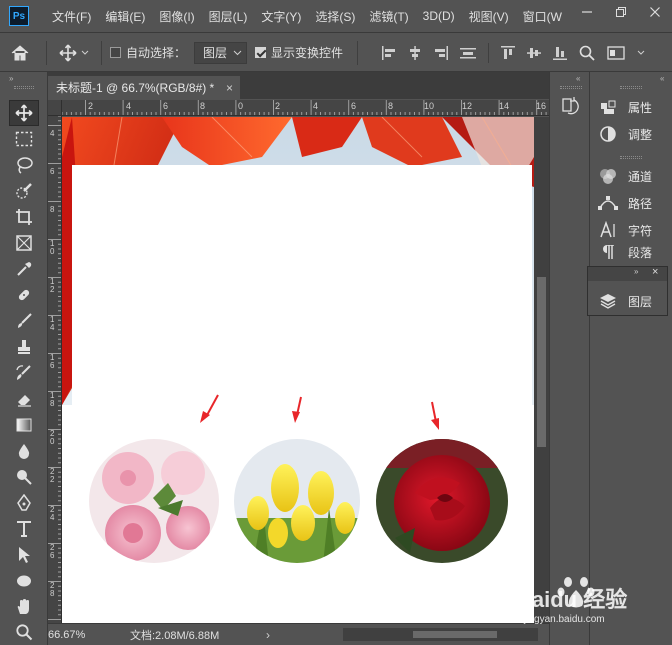  What do you see at coordinates (299, 52) in the screenshot?
I see `show-transform-controls-checkbox: 显示变换控件` at bounding box center [299, 52].